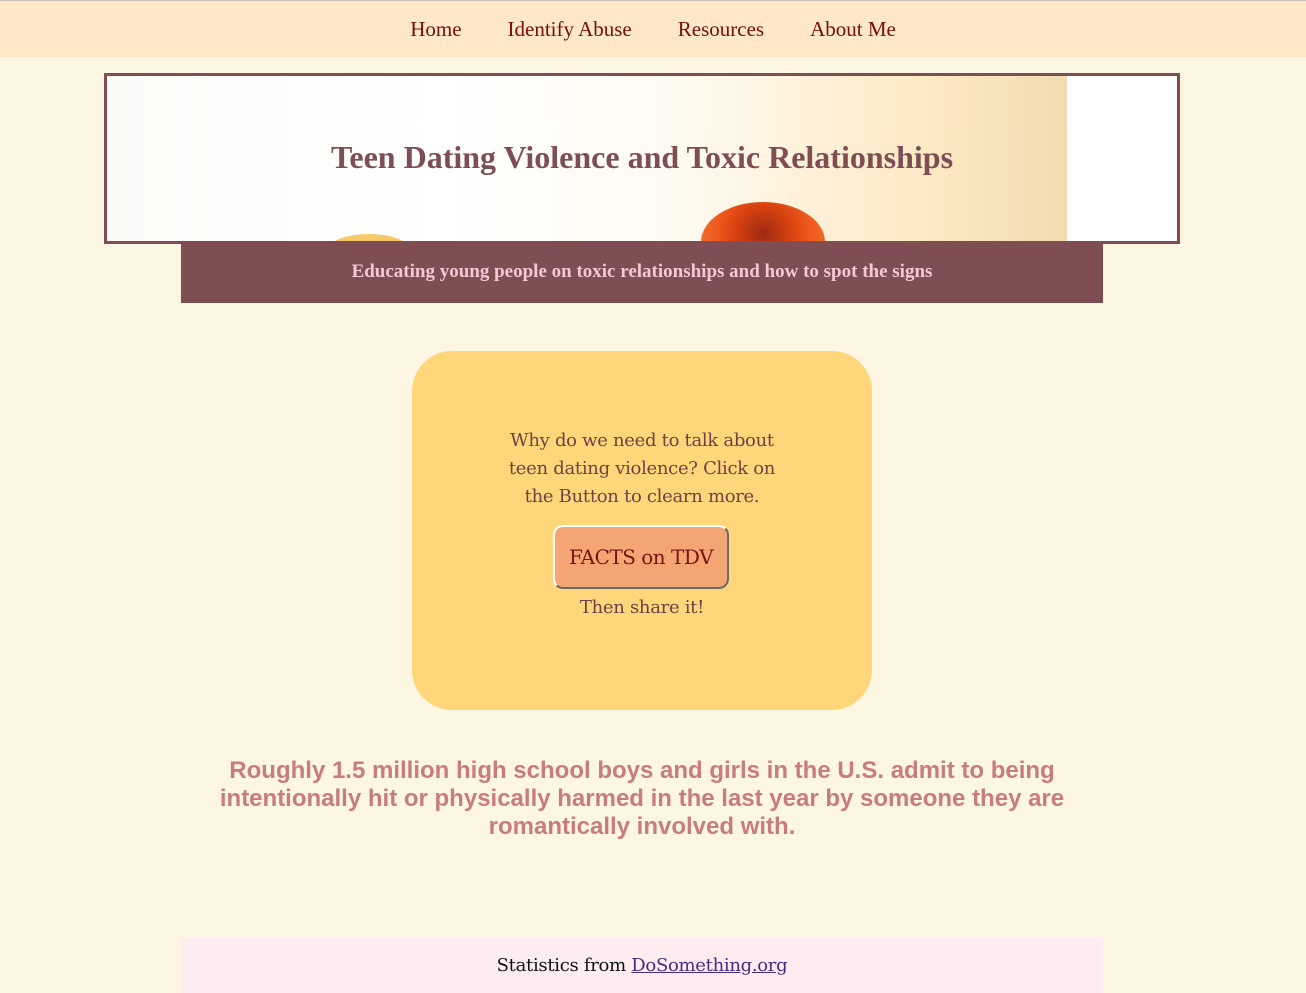 The image size is (1306, 993). What do you see at coordinates (564, 965) in the screenshot?
I see `footer-prefix: Statistics from` at bounding box center [564, 965].